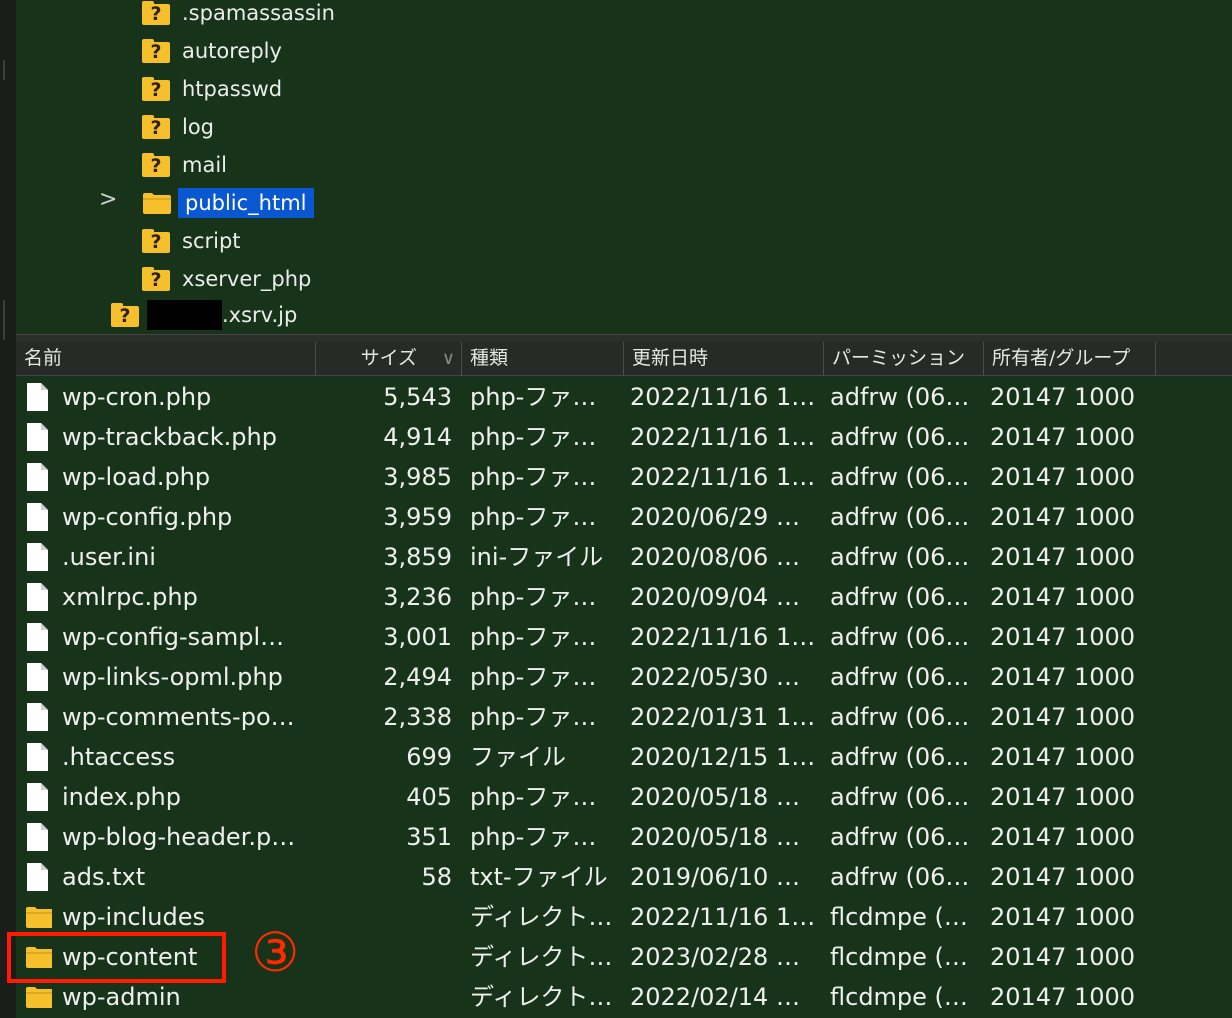 This screenshot has width=1232, height=1018. What do you see at coordinates (260, 315) in the screenshot?
I see `host-suffix: .xsrv.jp` at bounding box center [260, 315].